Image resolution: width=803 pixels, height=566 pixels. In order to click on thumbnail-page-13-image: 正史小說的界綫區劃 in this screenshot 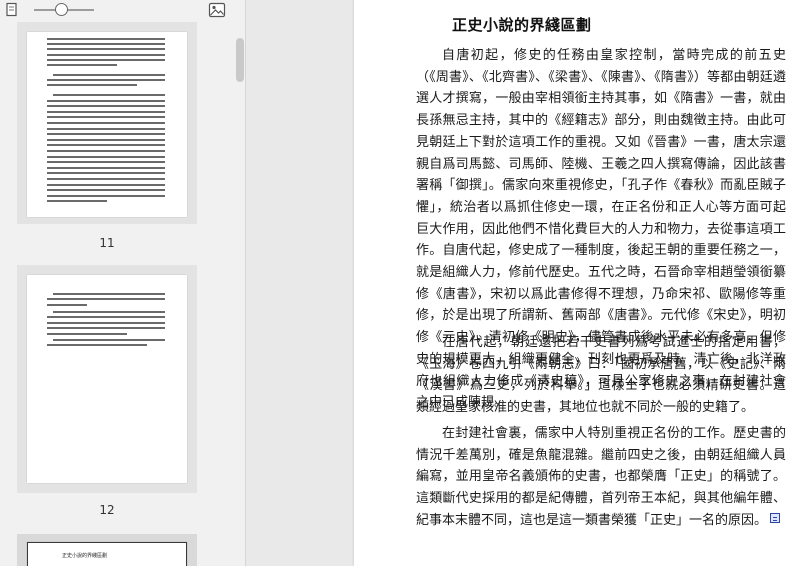, I will do `click(107, 554)`.